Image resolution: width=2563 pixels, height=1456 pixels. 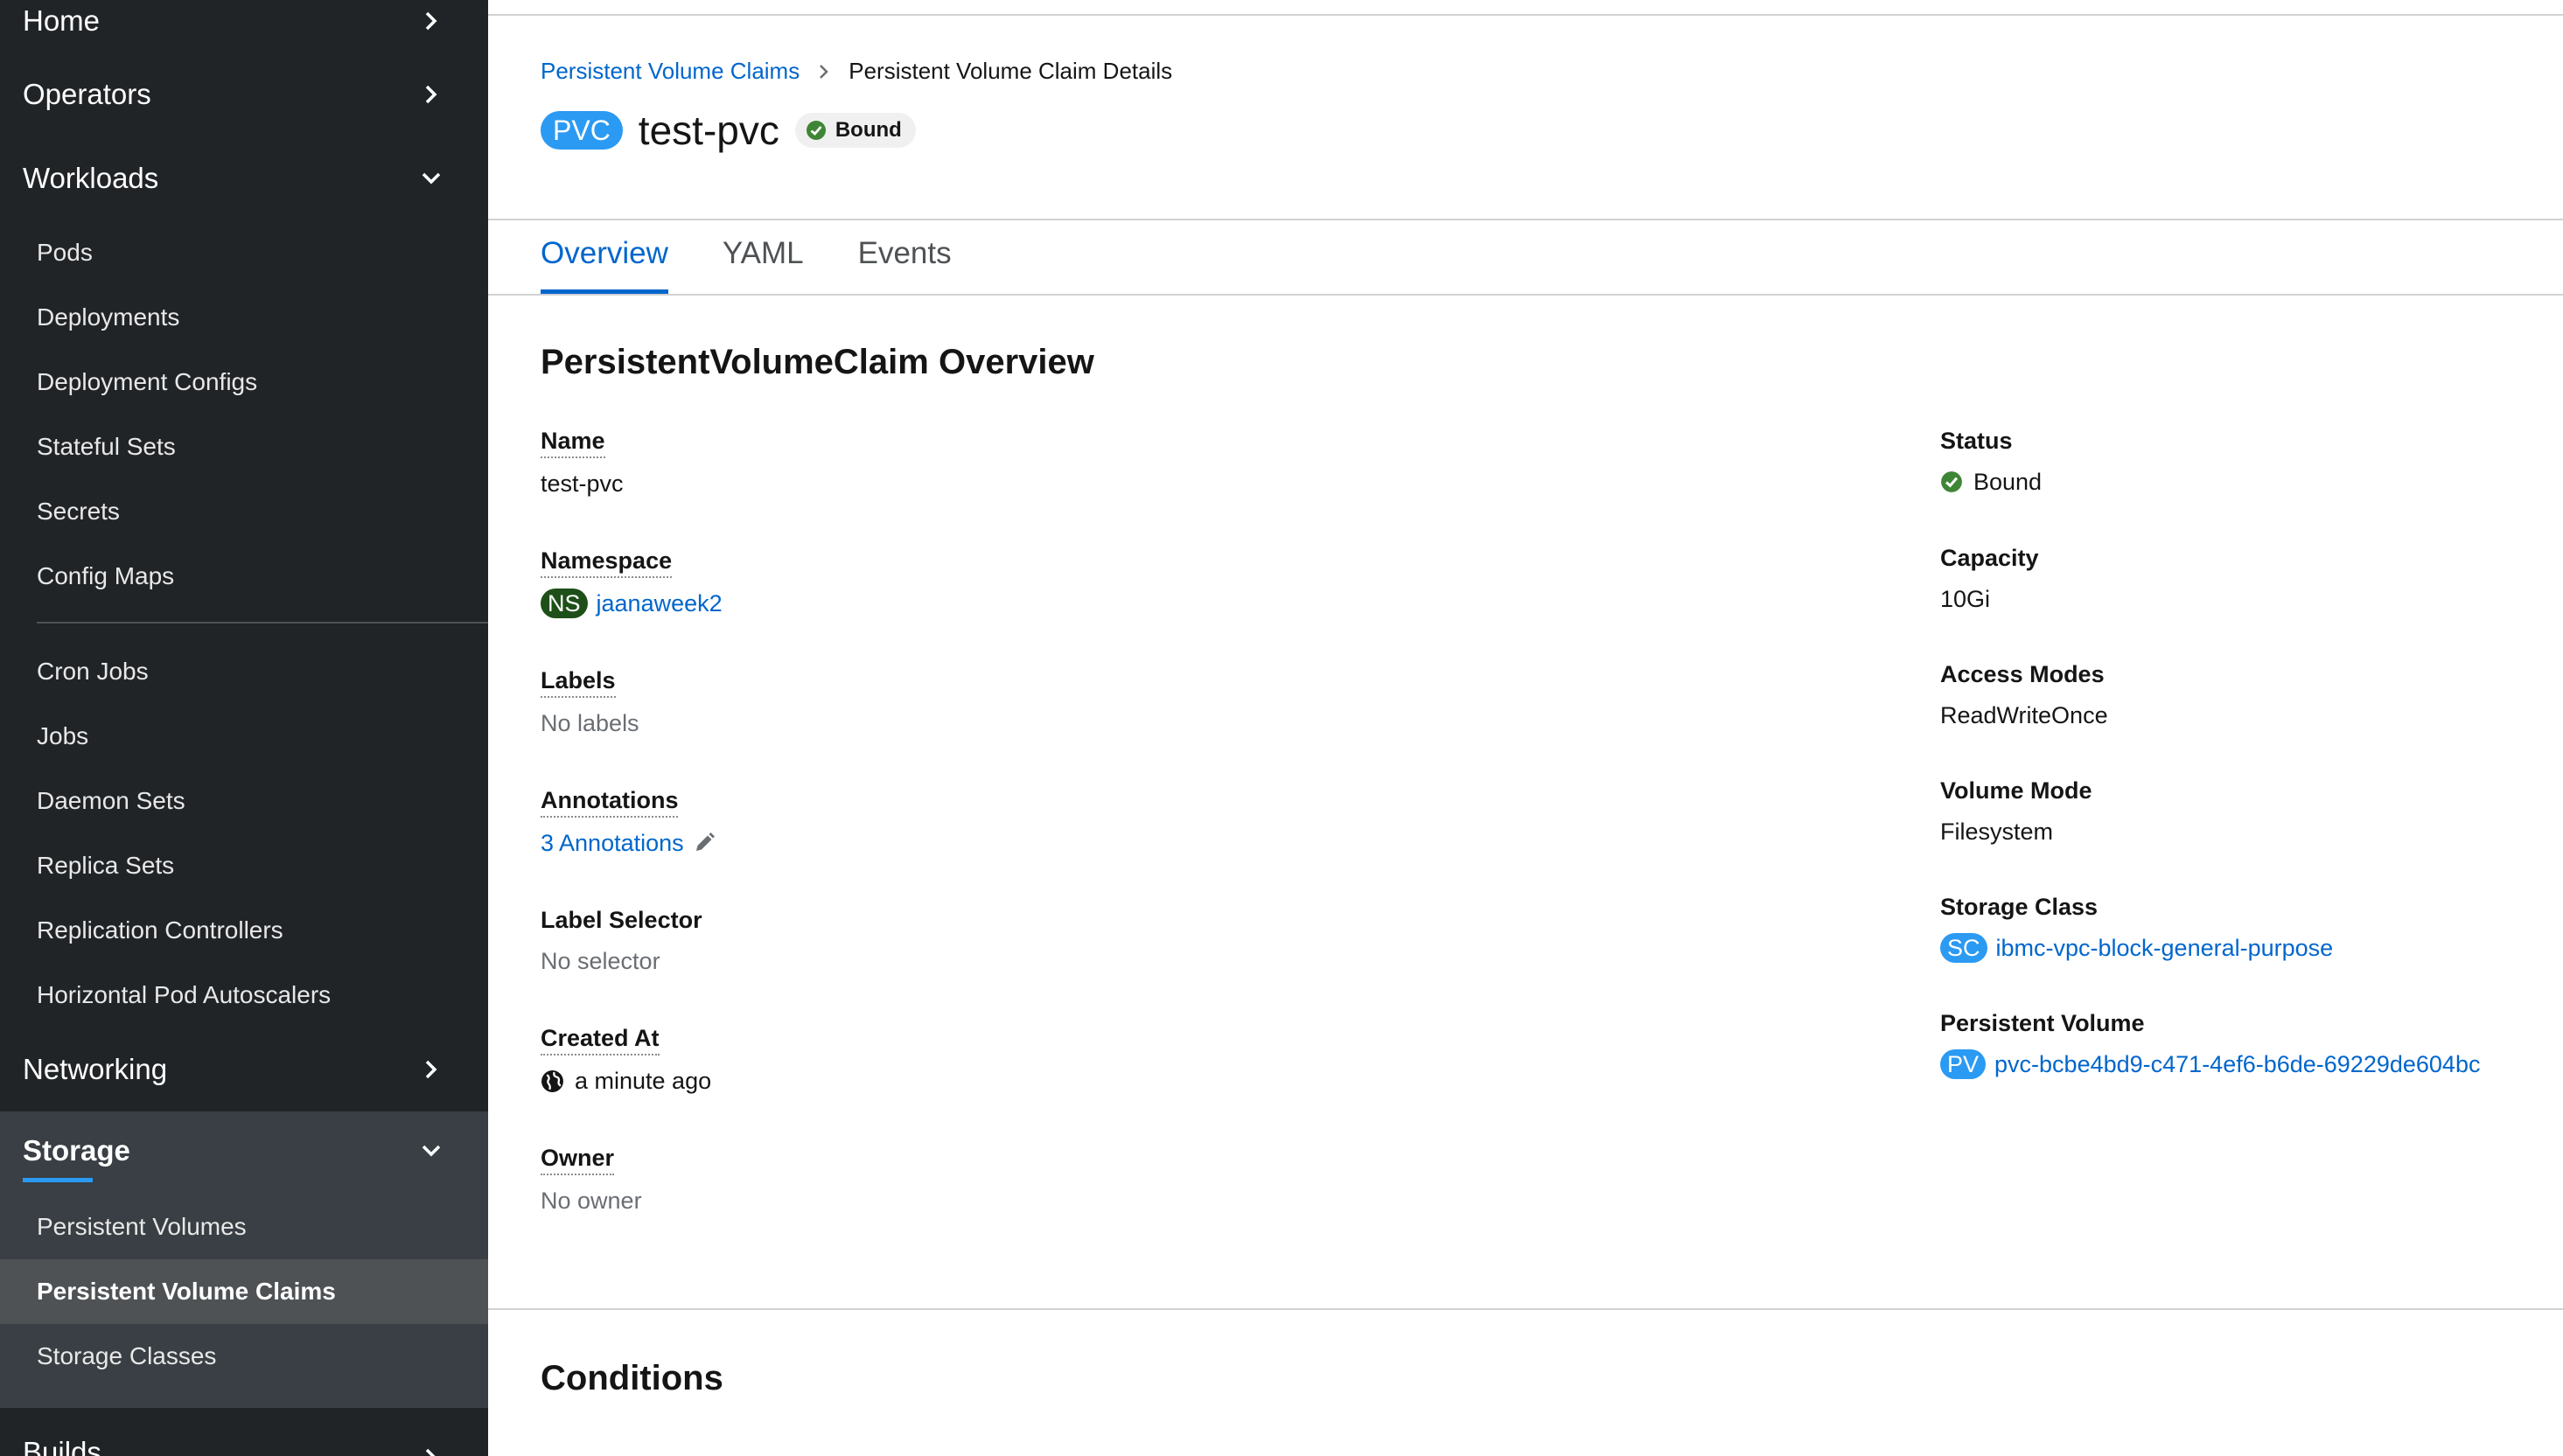 I want to click on tab-overview: Overview, so click(x=604, y=257).